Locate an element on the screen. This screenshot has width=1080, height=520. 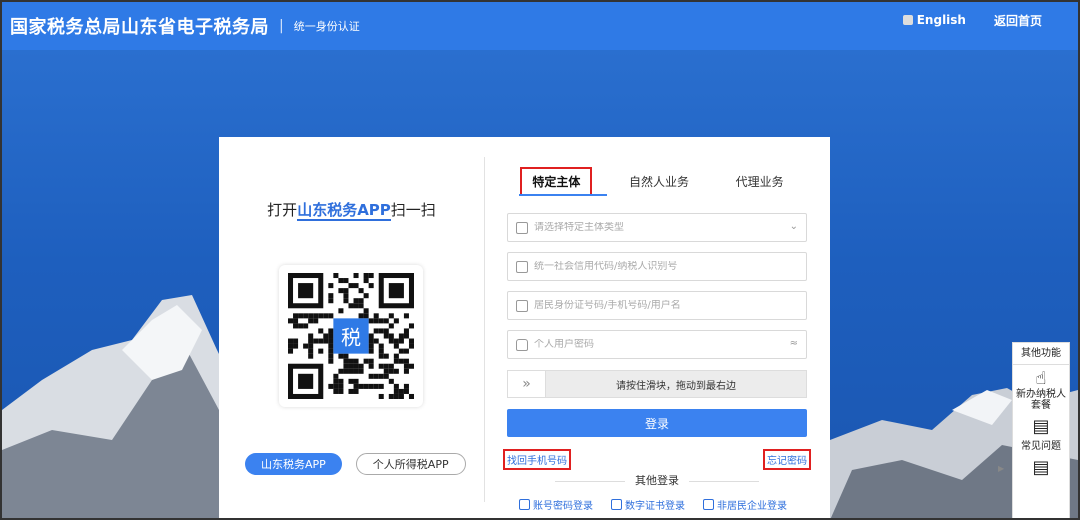
home-link: 返回首页 is located at coordinates (1018, 20).